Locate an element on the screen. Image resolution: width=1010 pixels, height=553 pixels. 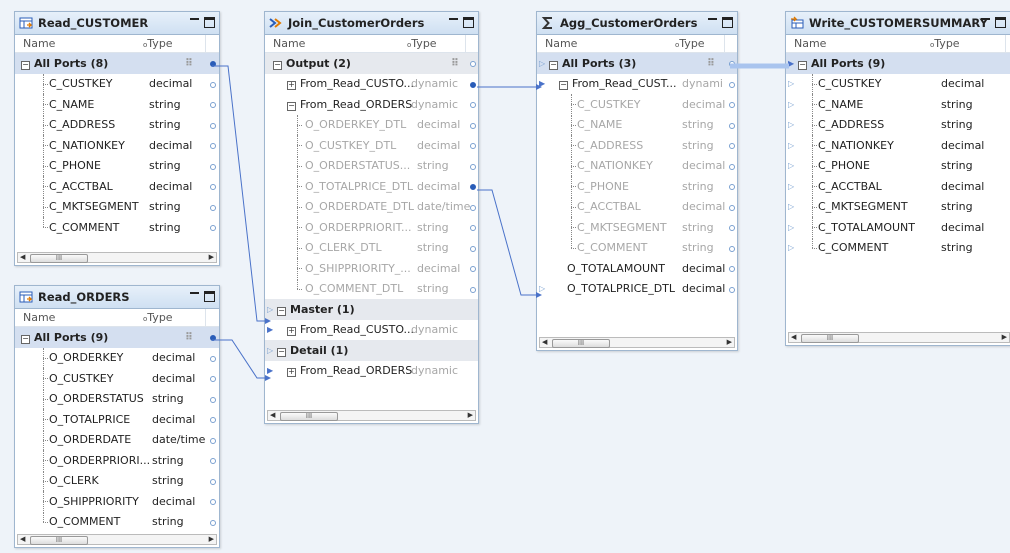
link-totalprice-to-agg is located at coordinates (509, 243).